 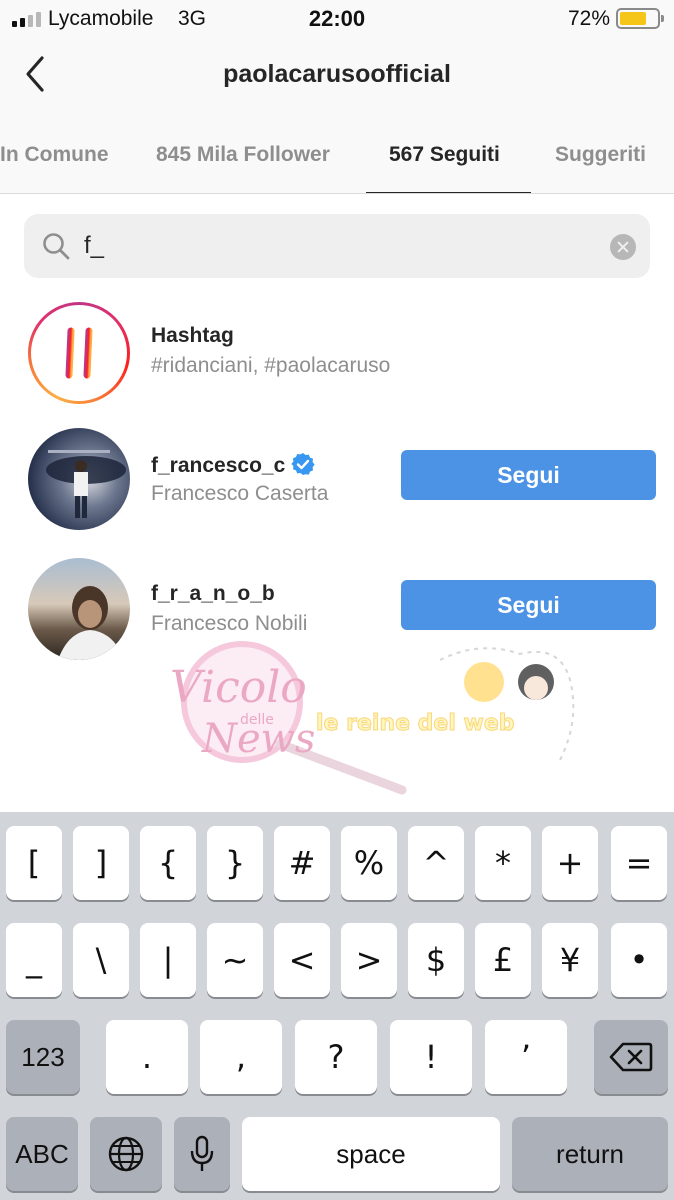 I want to click on hashtag-icon, so click(x=79, y=353).